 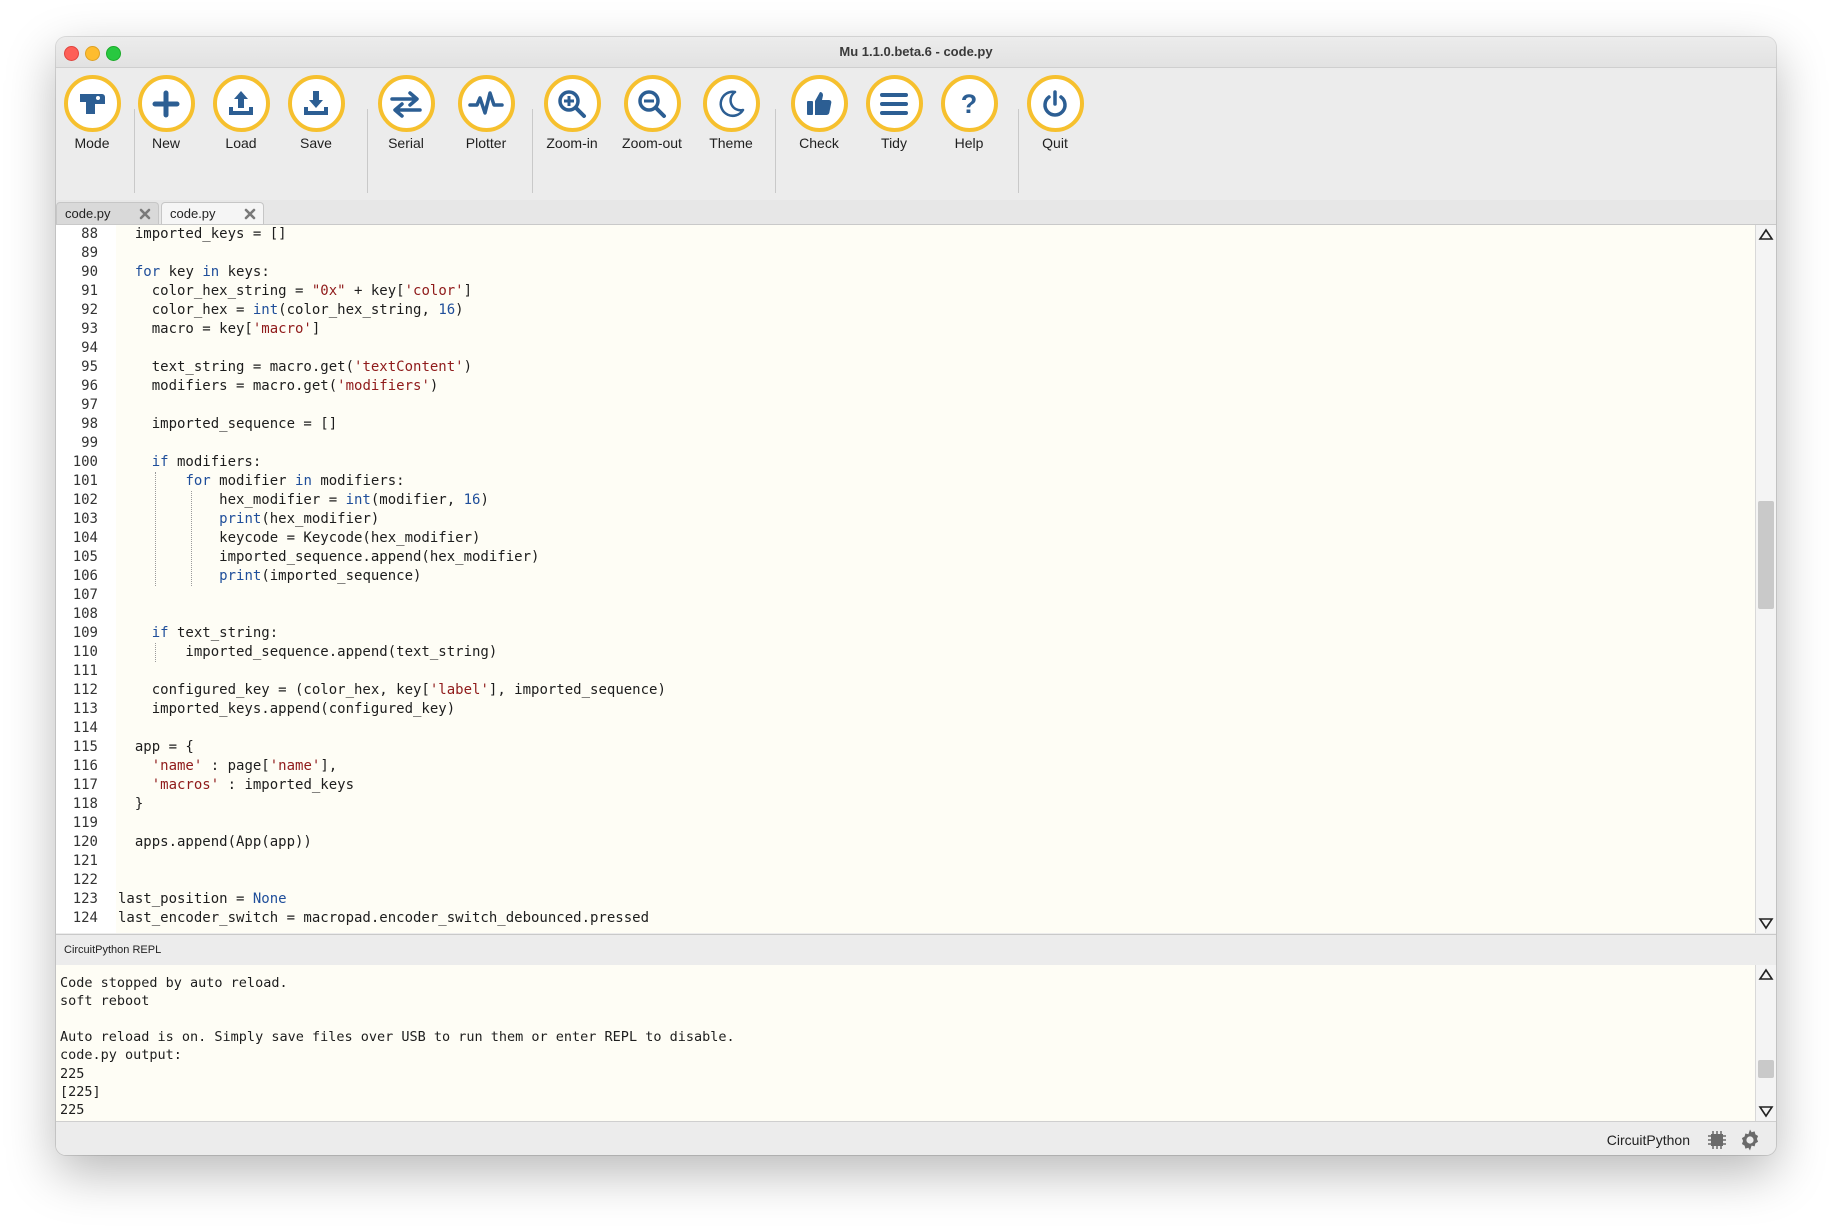 I want to click on check-button: Check, so click(x=819, y=123).